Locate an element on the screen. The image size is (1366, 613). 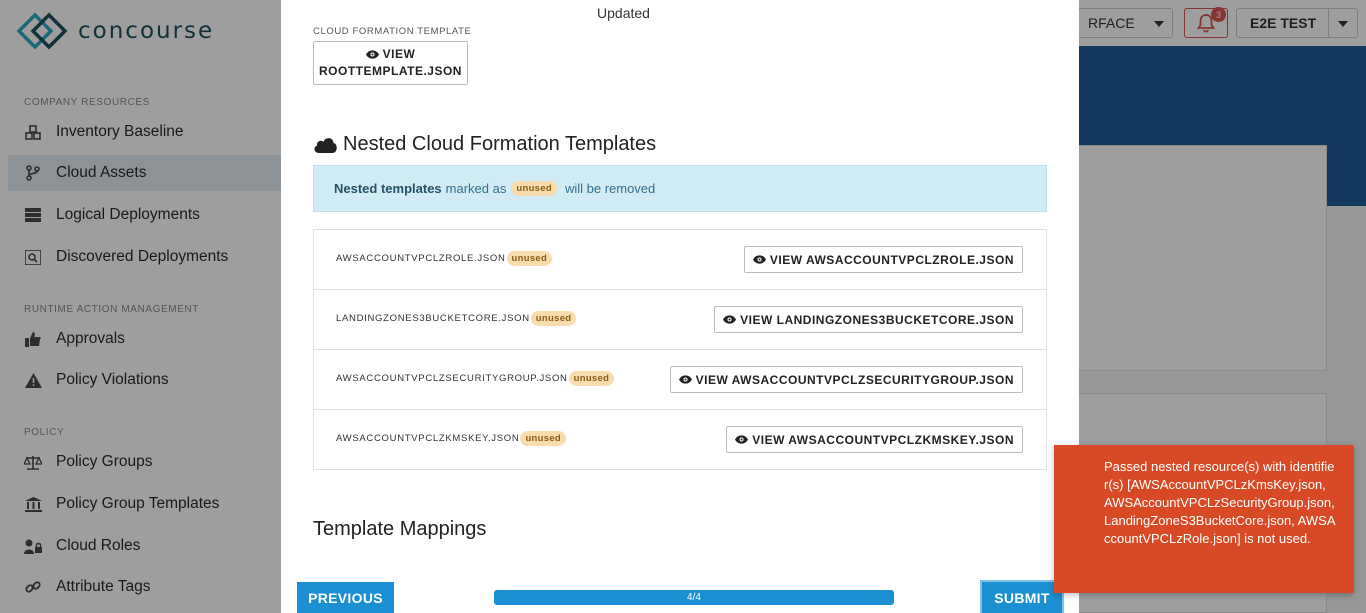
view-template-label: VIEW LANDINGZONES3BUCKETCORE.JSON is located at coordinates (877, 319).